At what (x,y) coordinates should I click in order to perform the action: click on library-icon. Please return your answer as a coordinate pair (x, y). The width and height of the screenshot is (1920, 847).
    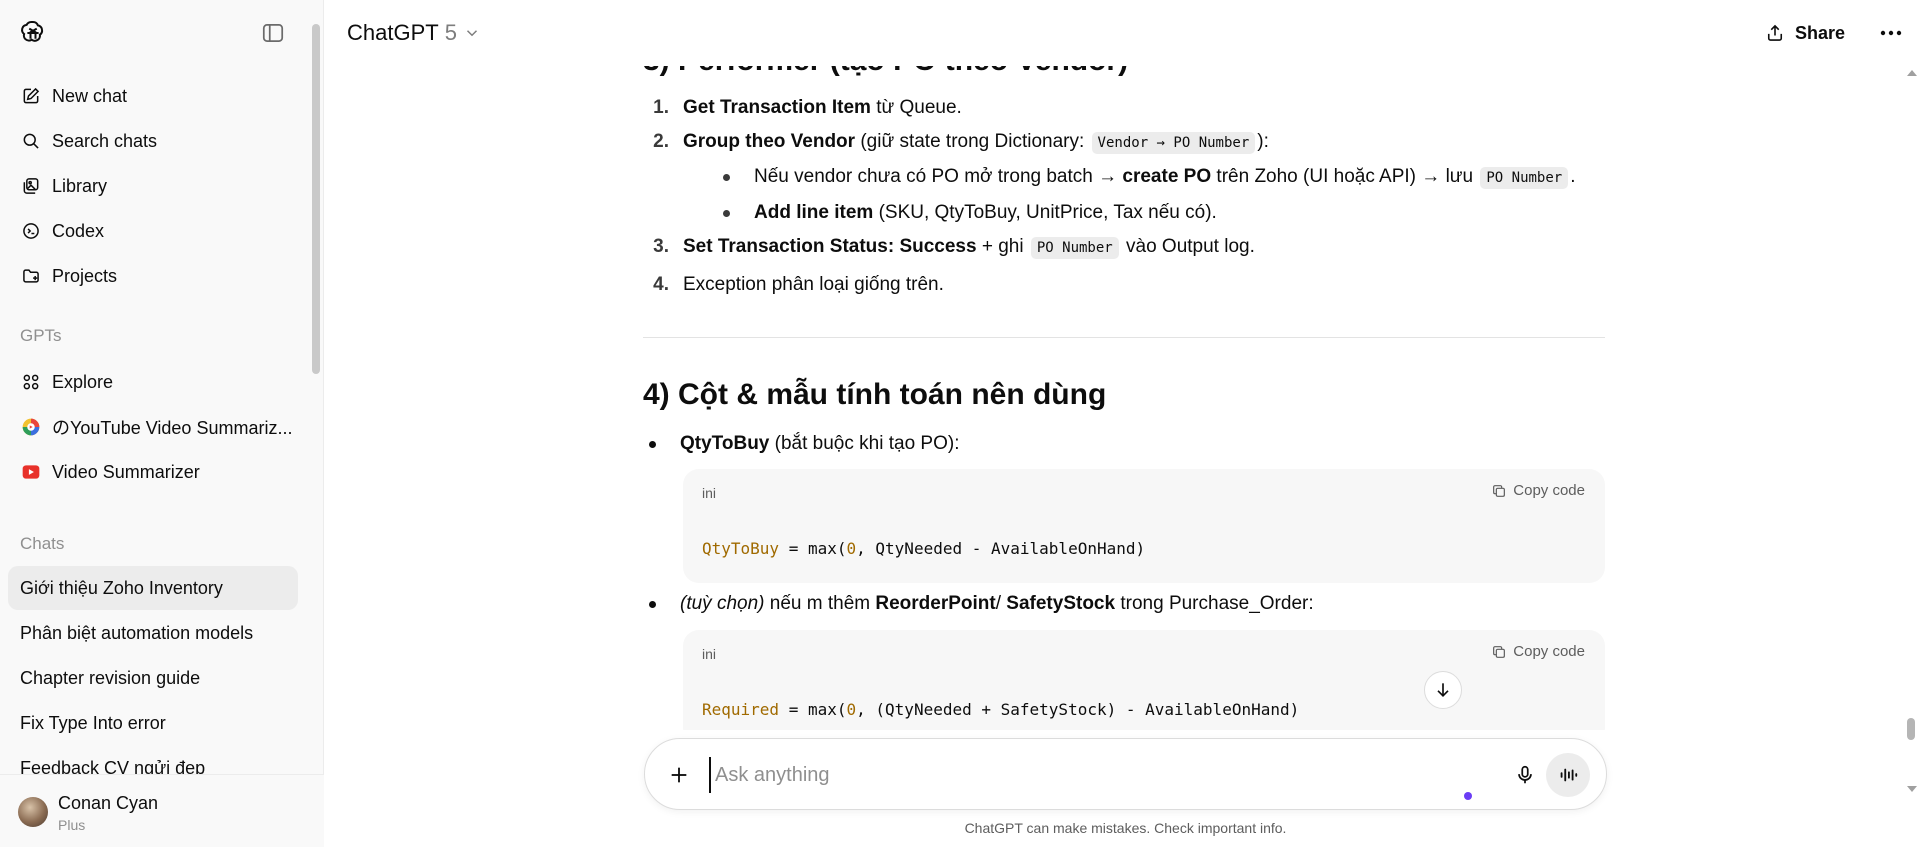
    Looking at the image, I should click on (31, 186).